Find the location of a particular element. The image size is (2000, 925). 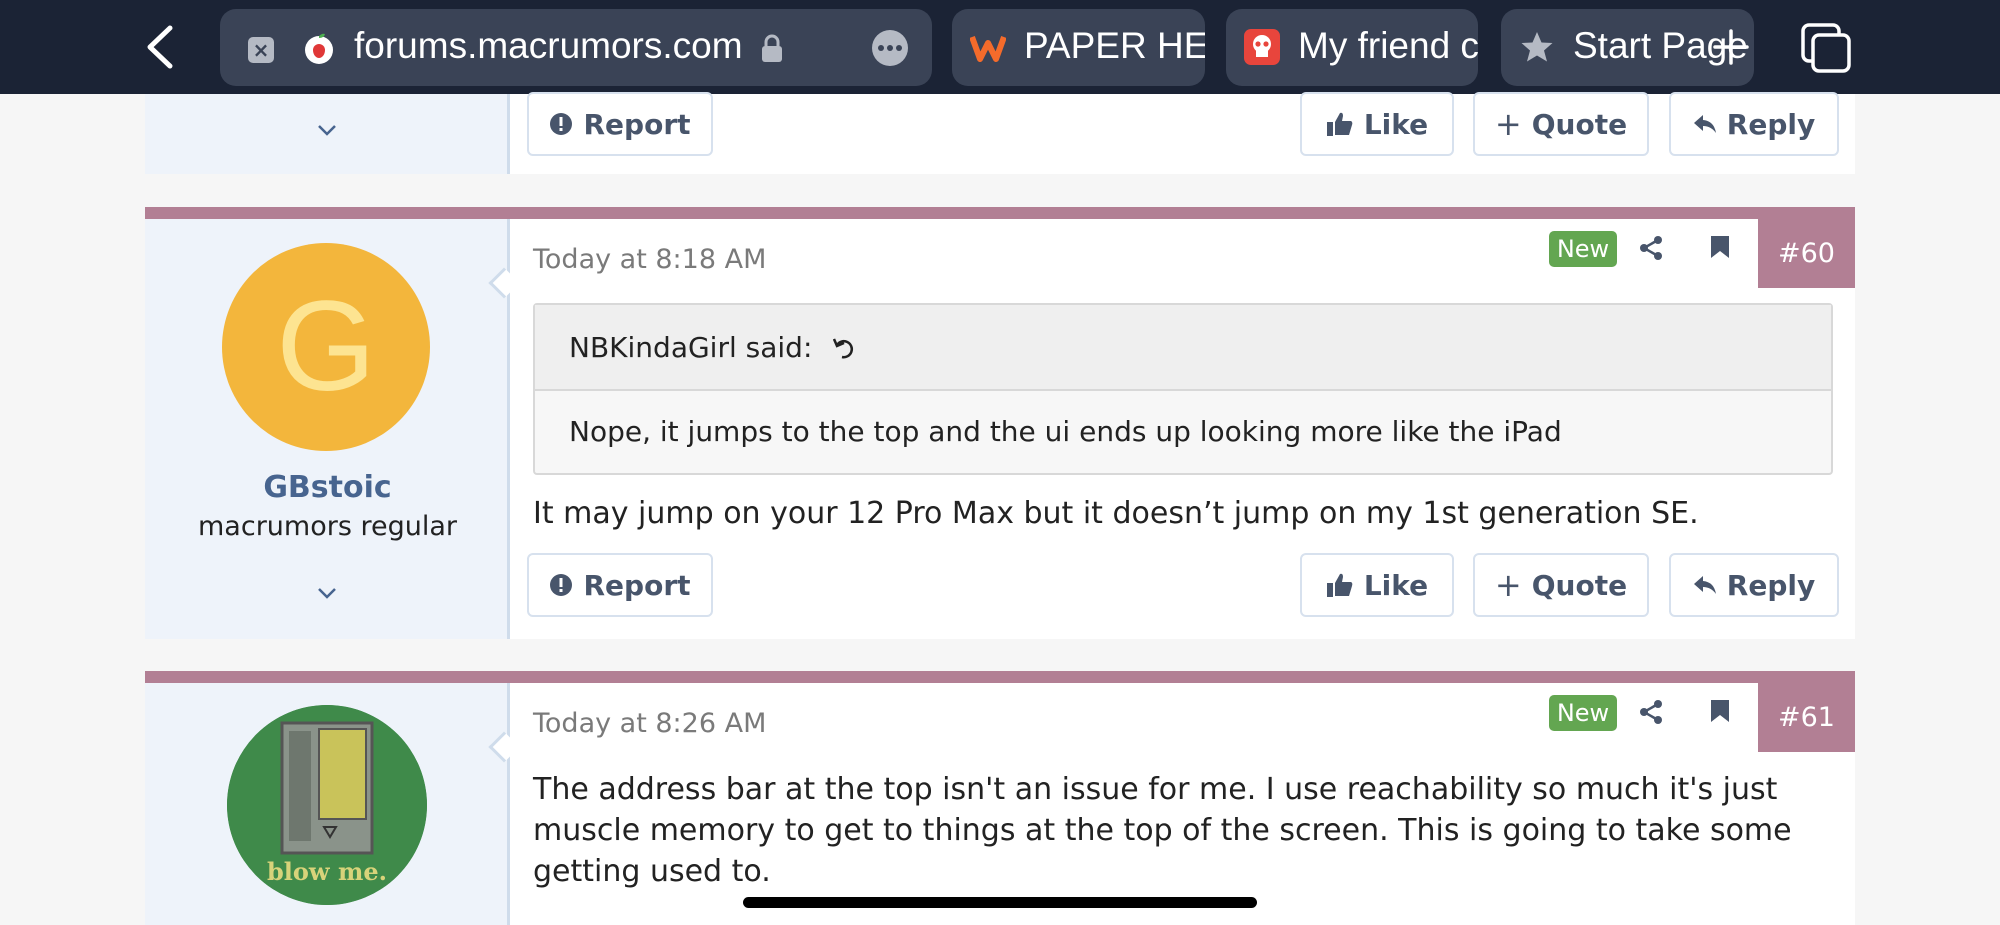

back-chevron-icon is located at coordinates (160, 47).